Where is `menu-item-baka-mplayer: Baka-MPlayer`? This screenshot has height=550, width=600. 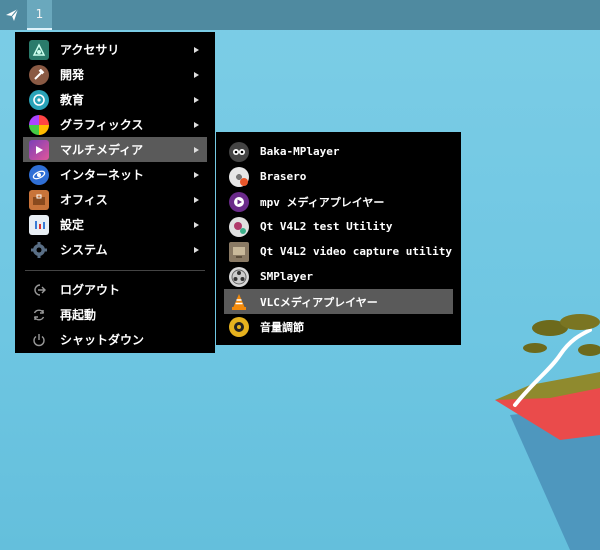
menu-item-baka-mplayer: Baka-MPlayer is located at coordinates (338, 151).